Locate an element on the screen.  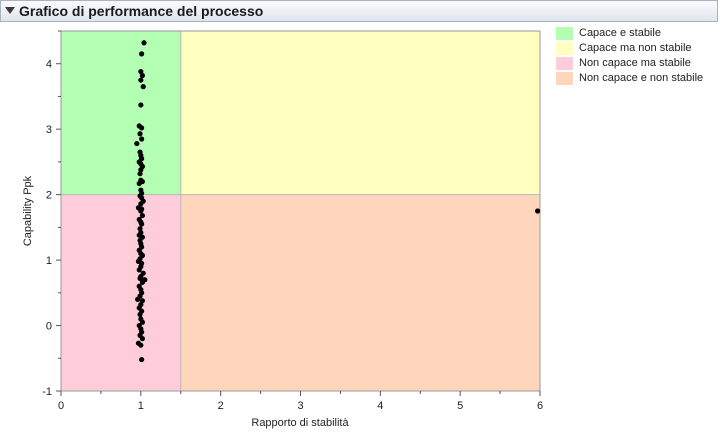
y-tick-label: 2 is located at coordinates (49, 196).